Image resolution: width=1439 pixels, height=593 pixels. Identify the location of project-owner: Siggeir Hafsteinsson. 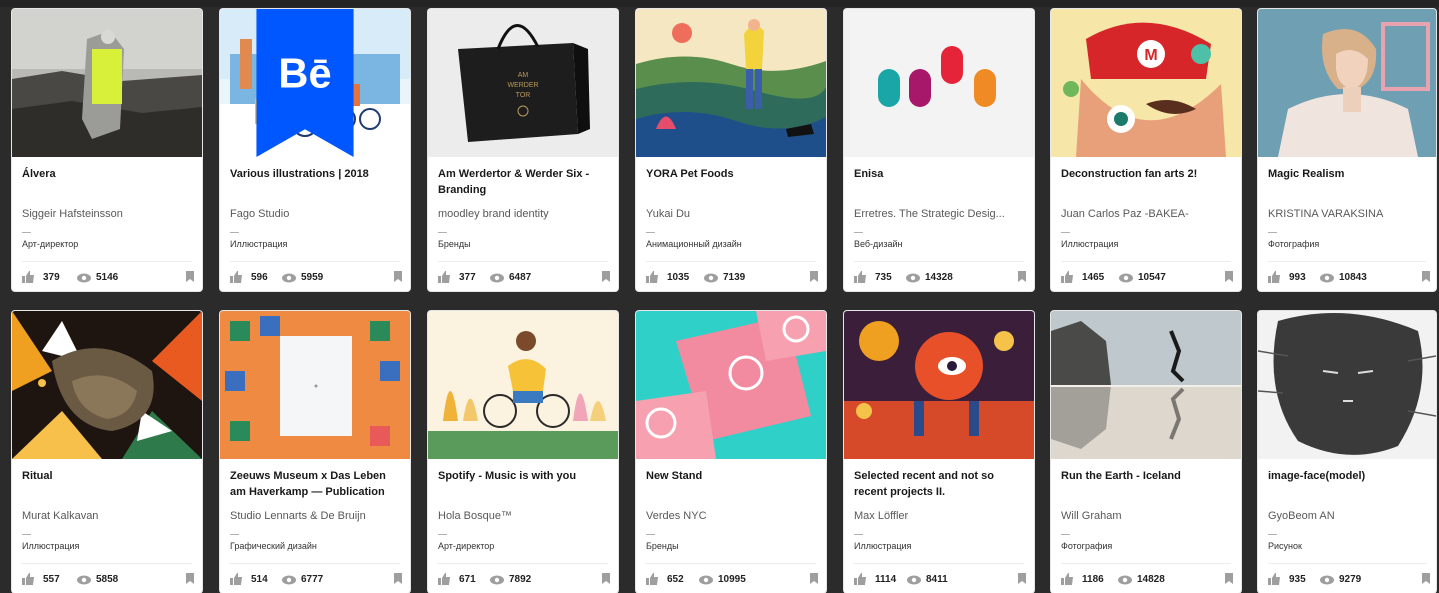
(109, 214).